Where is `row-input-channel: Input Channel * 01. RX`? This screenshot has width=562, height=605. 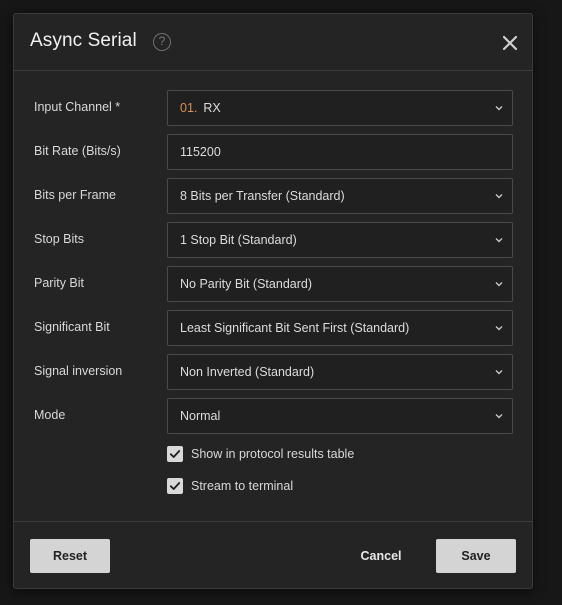
row-input-channel: Input Channel * 01. RX is located at coordinates (273, 108).